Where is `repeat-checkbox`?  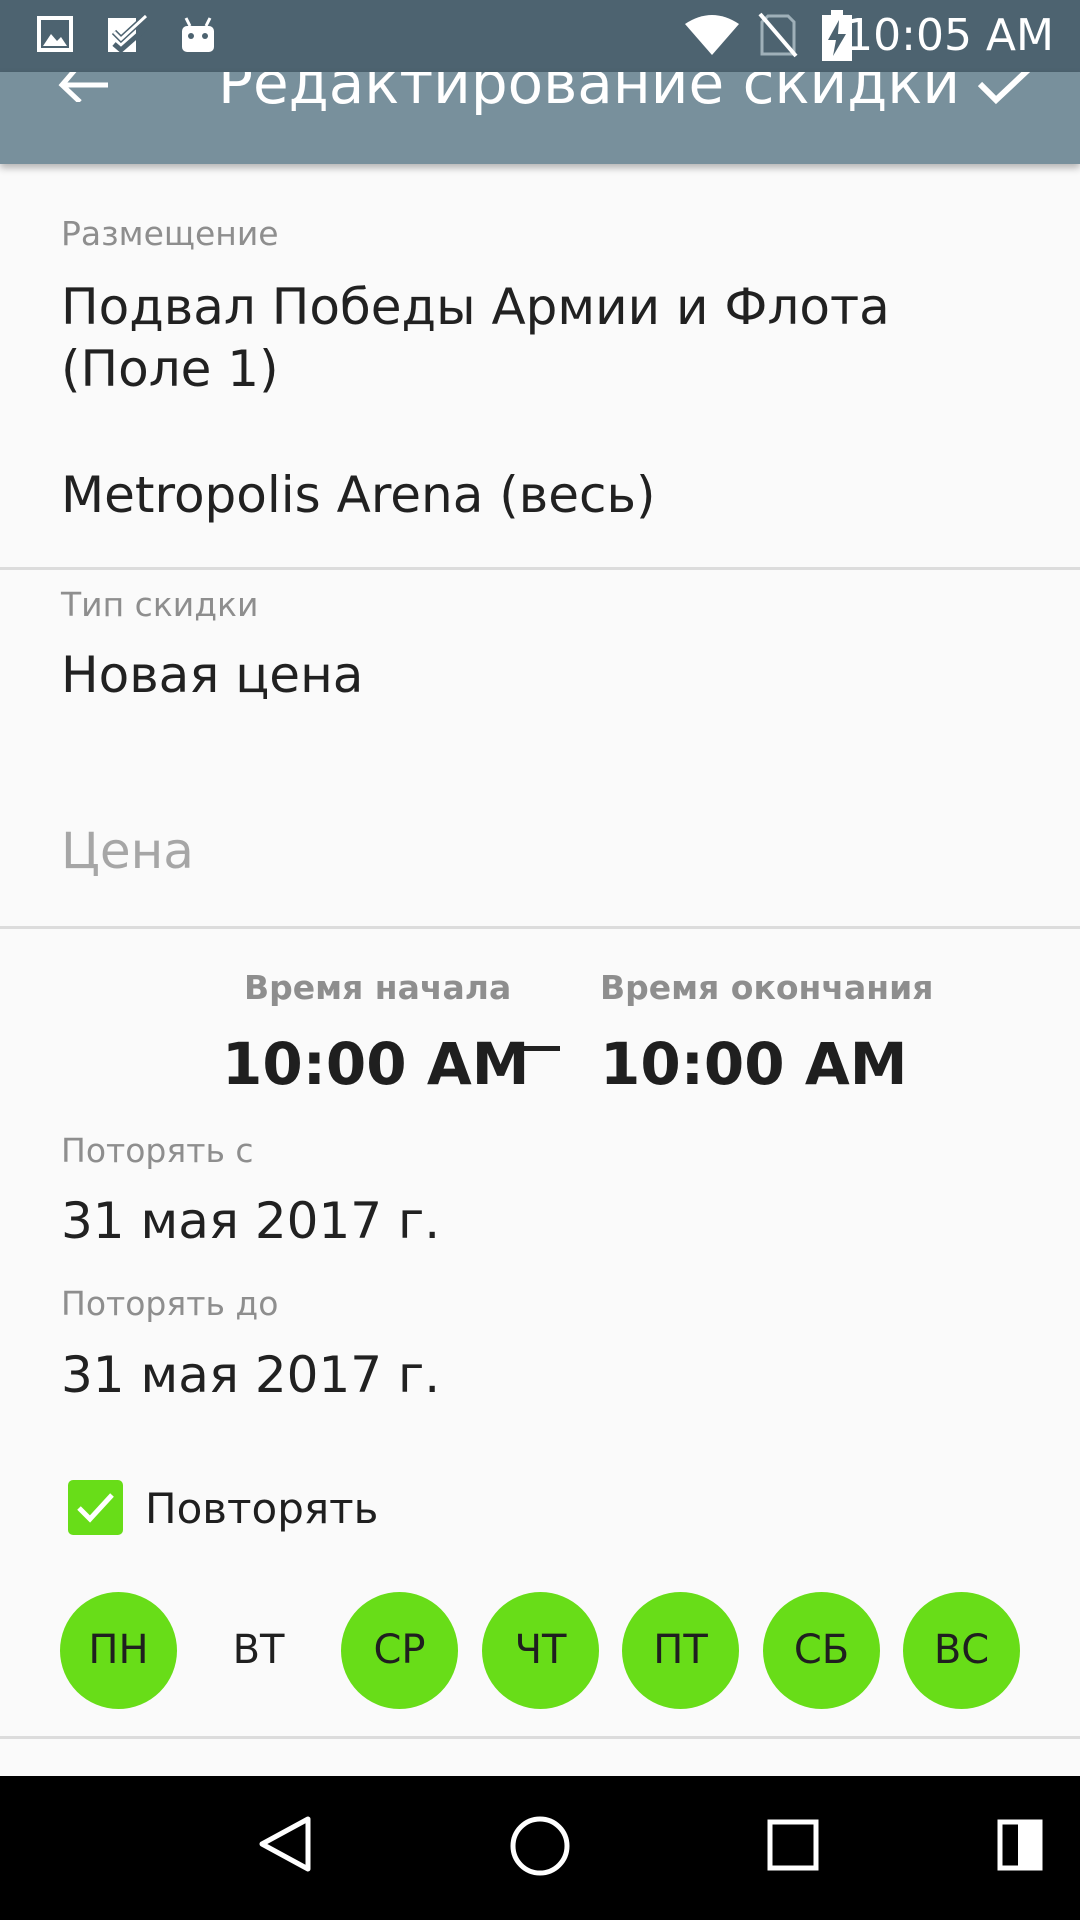 repeat-checkbox is located at coordinates (95, 1507).